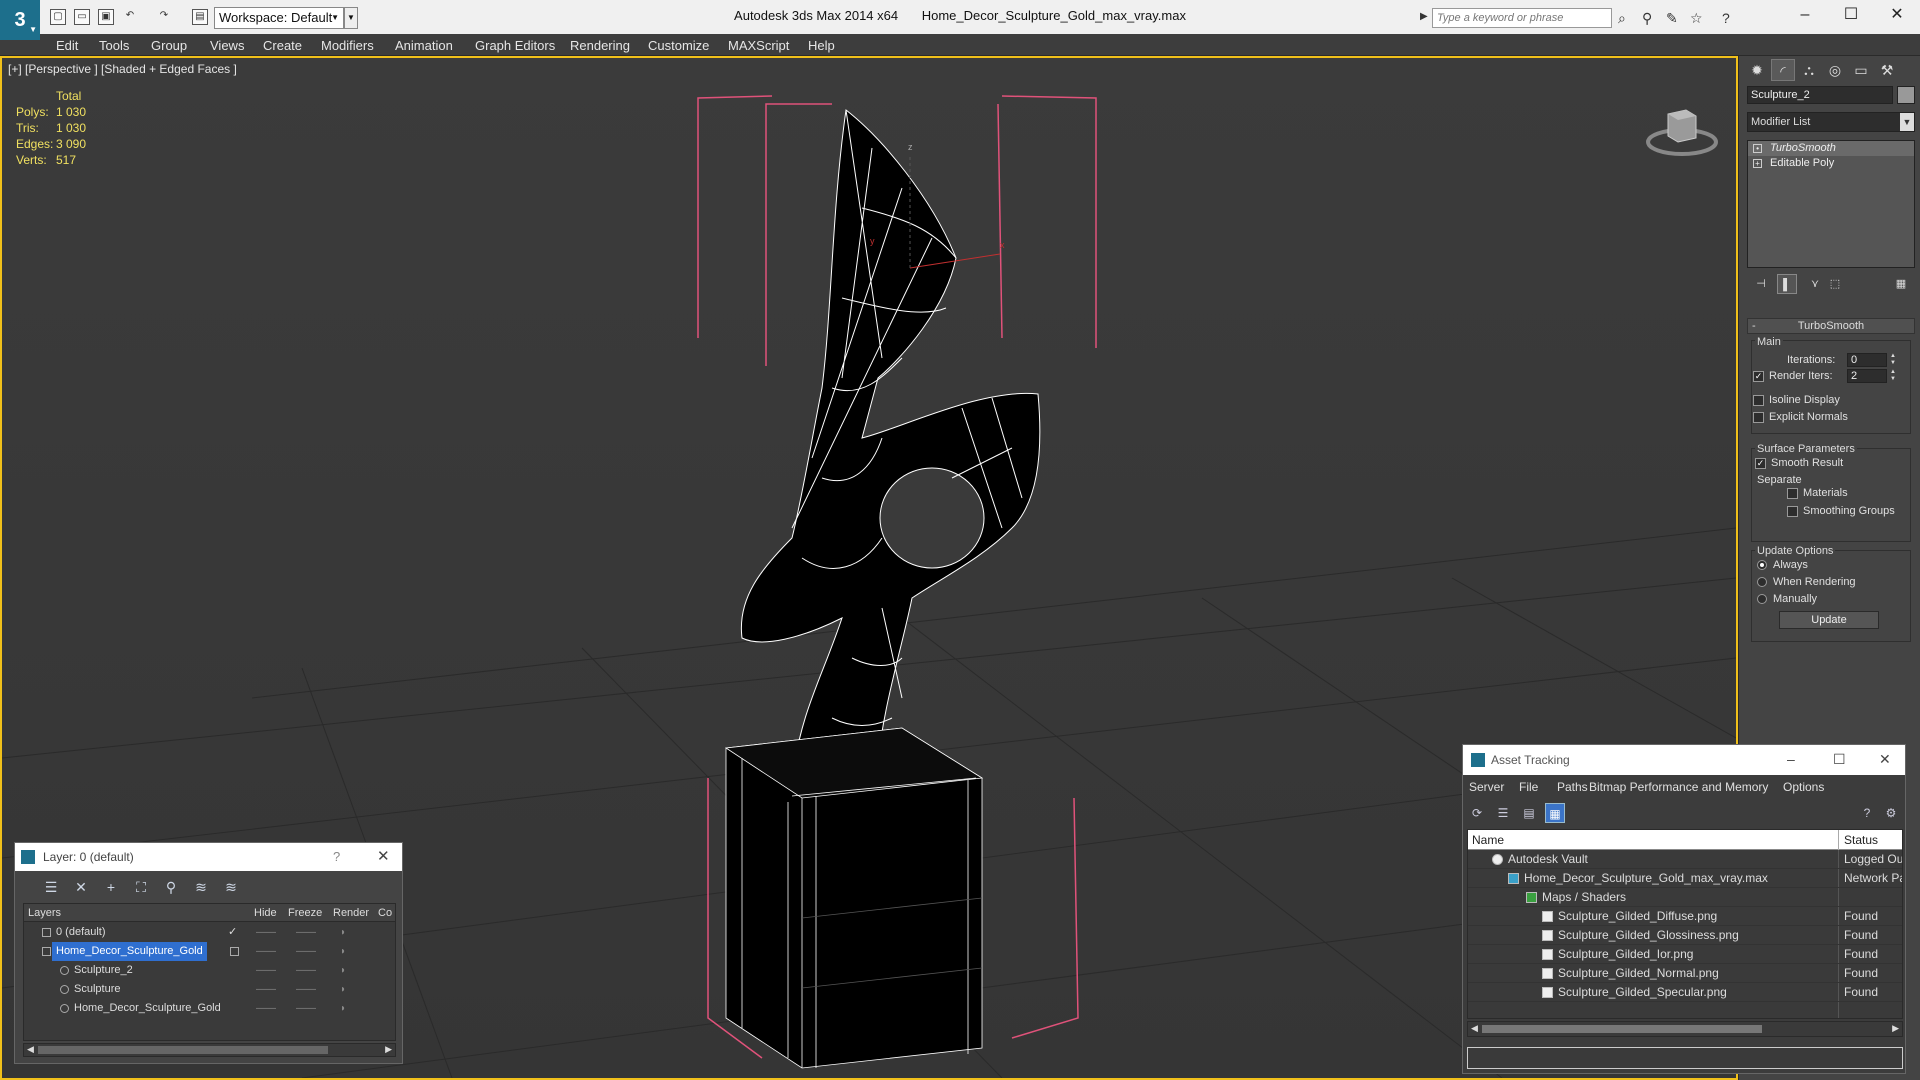 The width and height of the screenshot is (1920, 1080). What do you see at coordinates (1839, 759) in the screenshot?
I see `maximize-button: ☐` at bounding box center [1839, 759].